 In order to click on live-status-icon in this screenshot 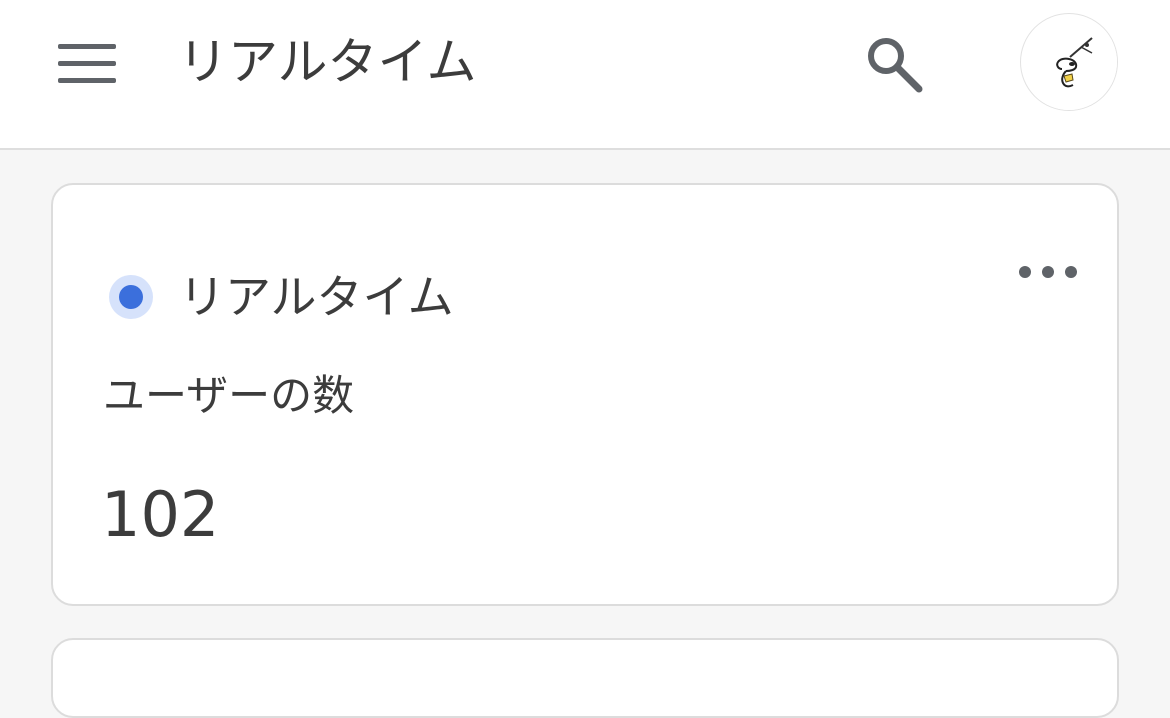, I will do `click(131, 297)`.